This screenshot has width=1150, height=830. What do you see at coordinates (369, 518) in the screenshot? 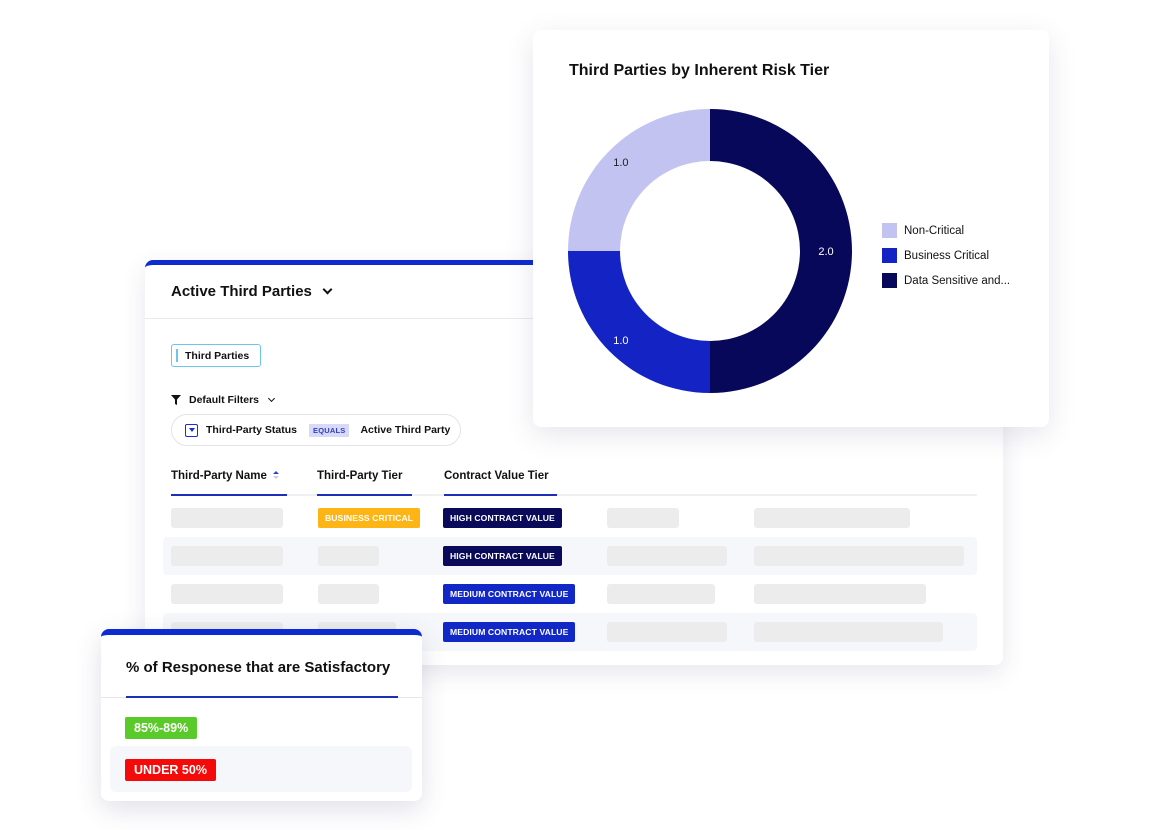
I see `tier-badge: BUSINESS CRITICAL` at bounding box center [369, 518].